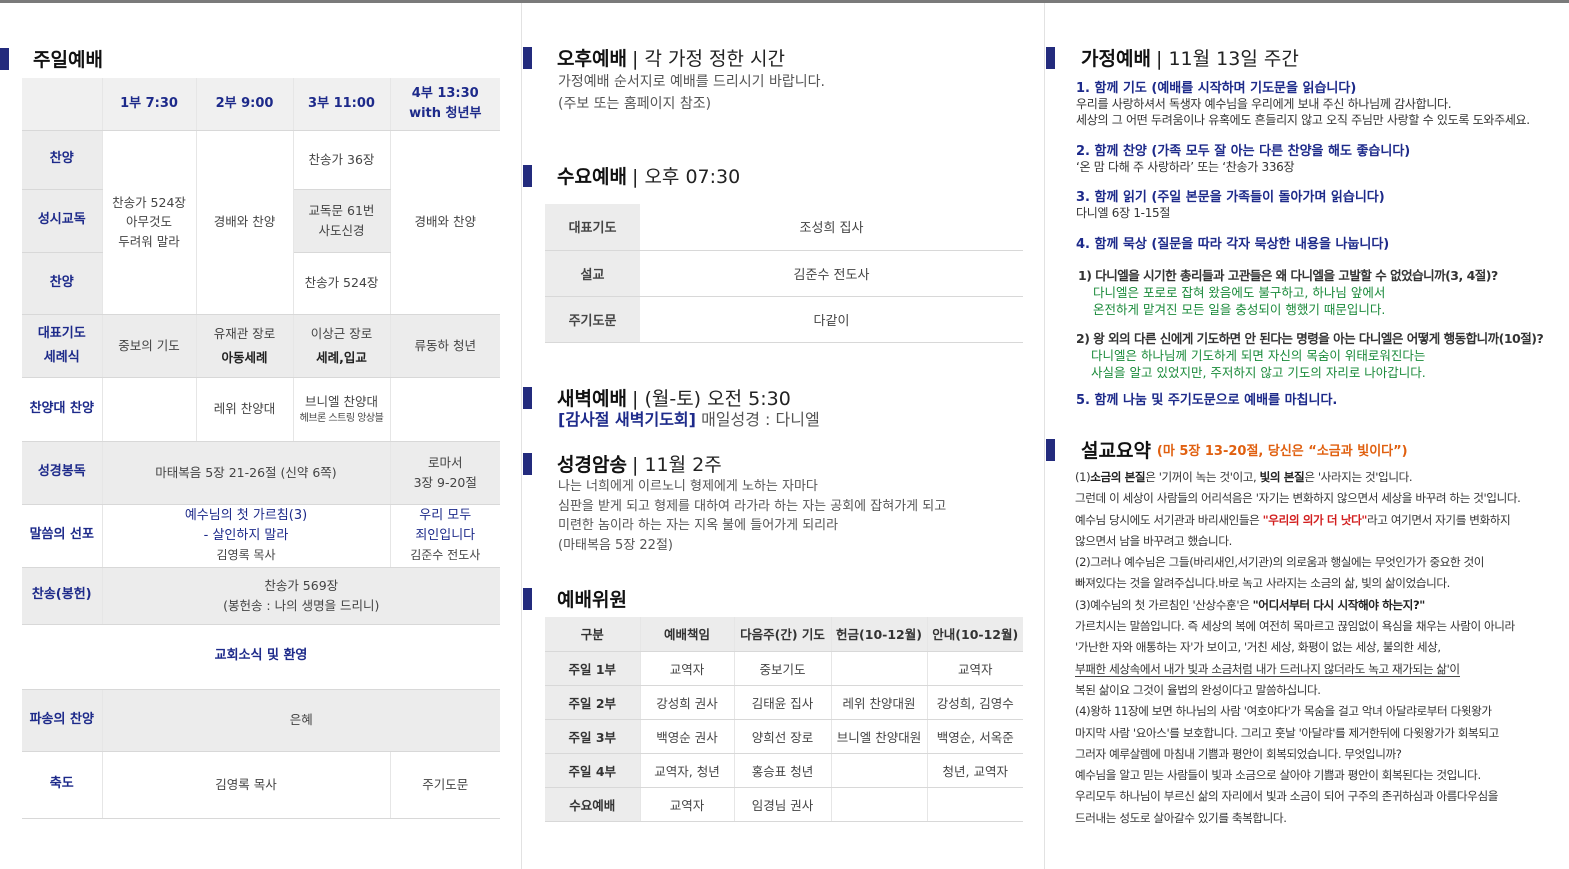 Image resolution: width=1569 pixels, height=869 pixels. What do you see at coordinates (1239, 309) in the screenshot?
I see `answer: 온전하게 맡겨진 모든 일을 충성되이 행했기 때문입니다.` at bounding box center [1239, 309].